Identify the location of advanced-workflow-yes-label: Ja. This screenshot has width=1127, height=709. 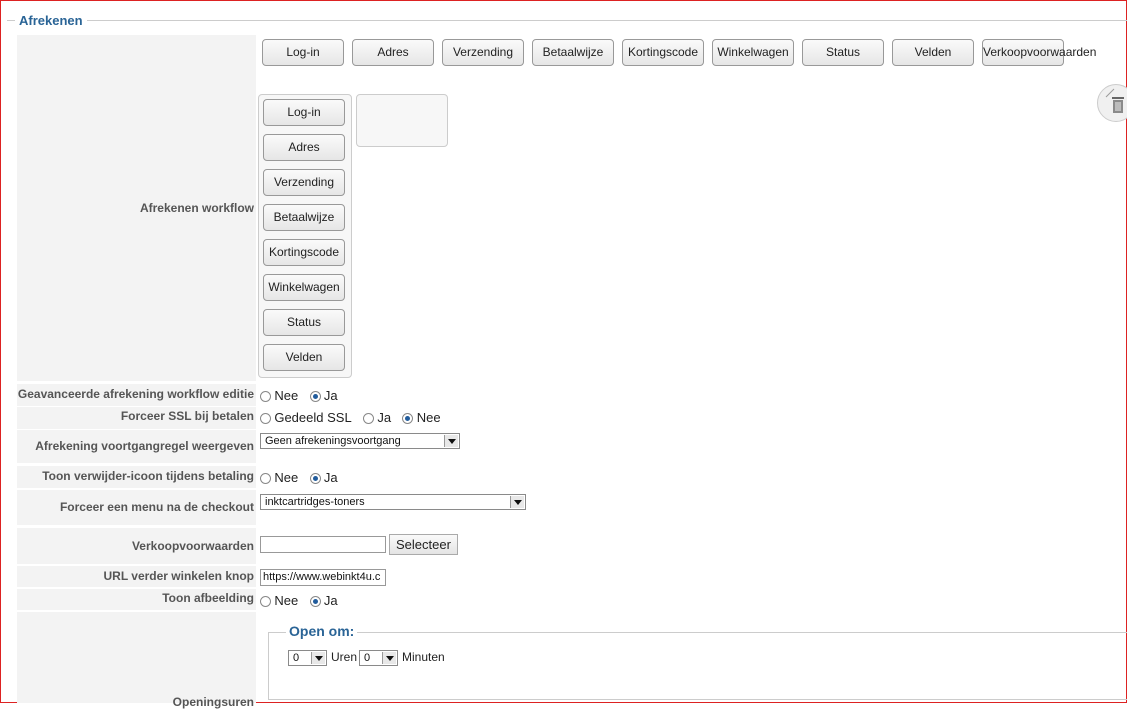
(330, 395).